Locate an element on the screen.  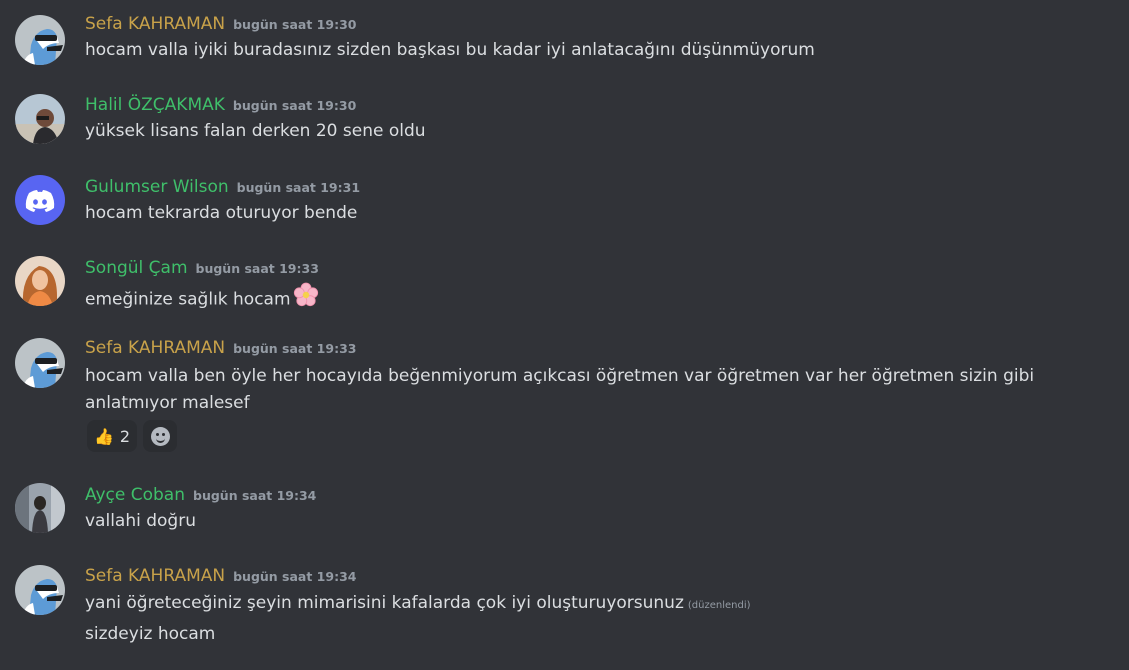
cherry-blossom-icon is located at coordinates (306, 299).